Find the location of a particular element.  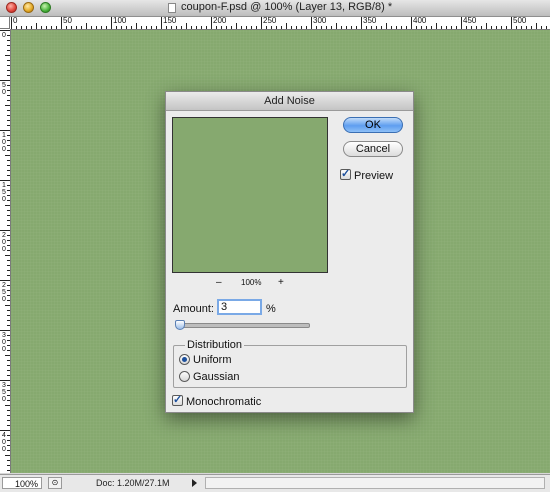

ok-button: OK is located at coordinates (373, 125).